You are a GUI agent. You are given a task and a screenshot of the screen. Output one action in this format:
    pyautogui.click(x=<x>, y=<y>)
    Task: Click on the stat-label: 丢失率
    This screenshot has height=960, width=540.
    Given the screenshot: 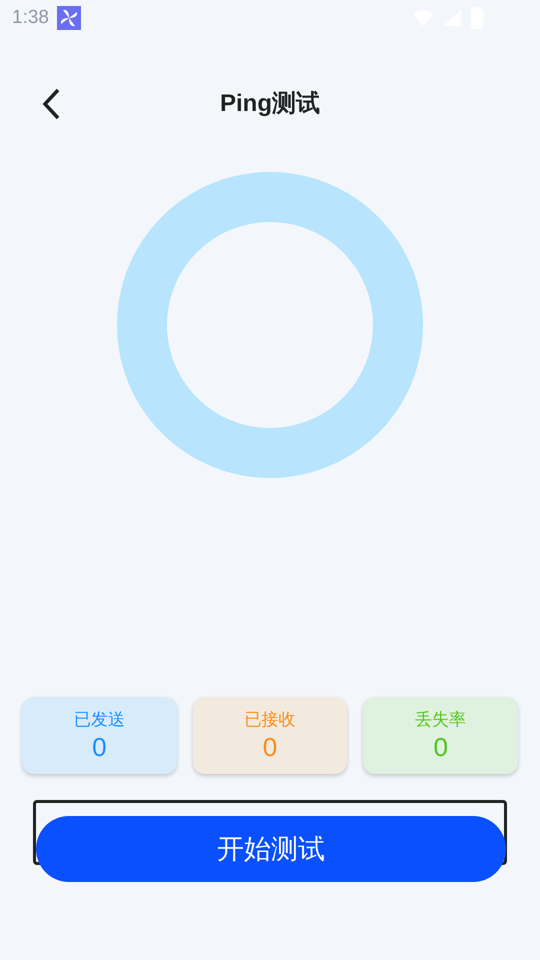 What is the action you would take?
    pyautogui.click(x=440, y=719)
    